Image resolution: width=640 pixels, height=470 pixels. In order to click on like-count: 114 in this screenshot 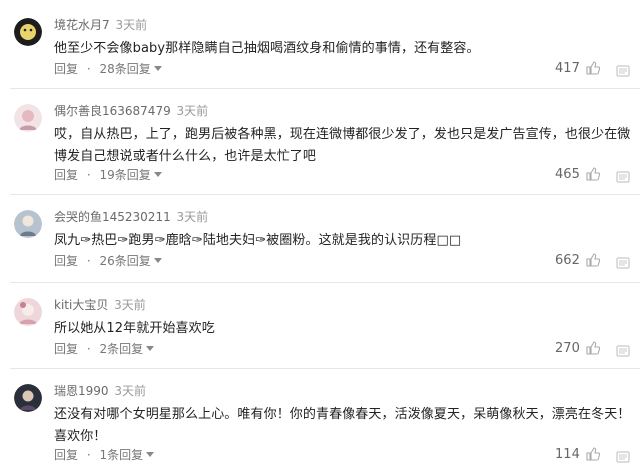, I will do `click(567, 454)`.